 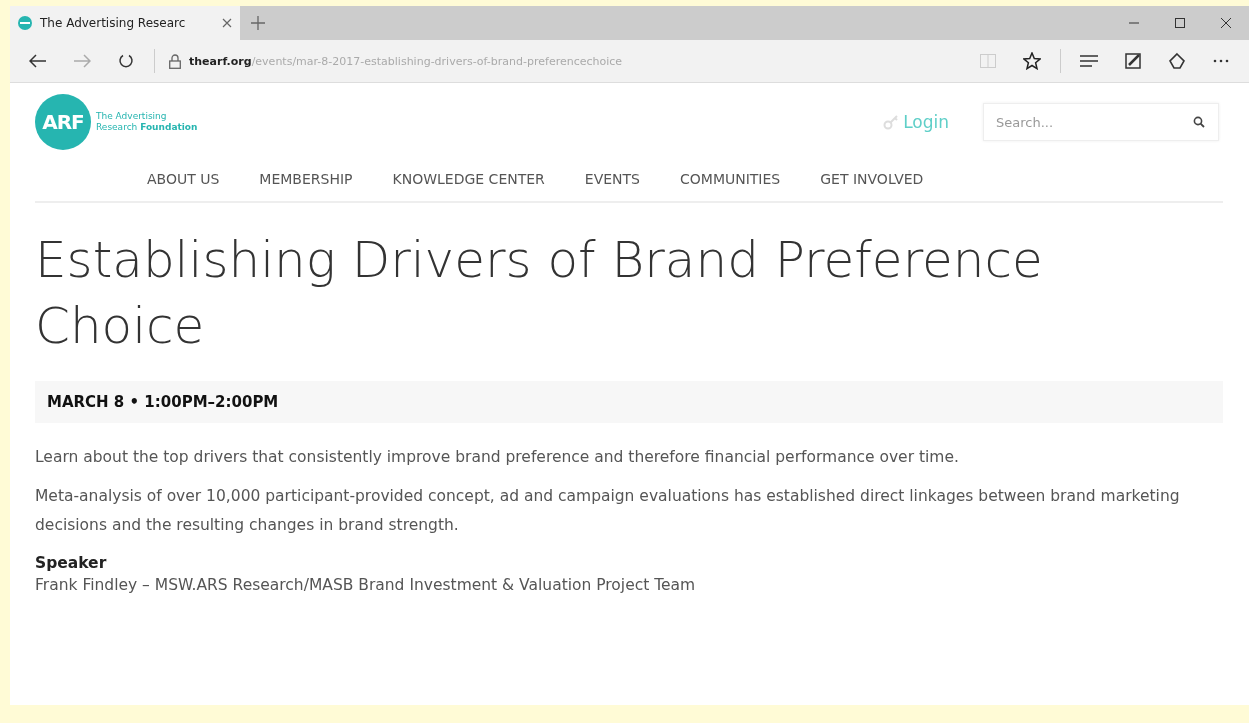 What do you see at coordinates (125, 23) in the screenshot?
I see `browser-tab: The Advertising Researc` at bounding box center [125, 23].